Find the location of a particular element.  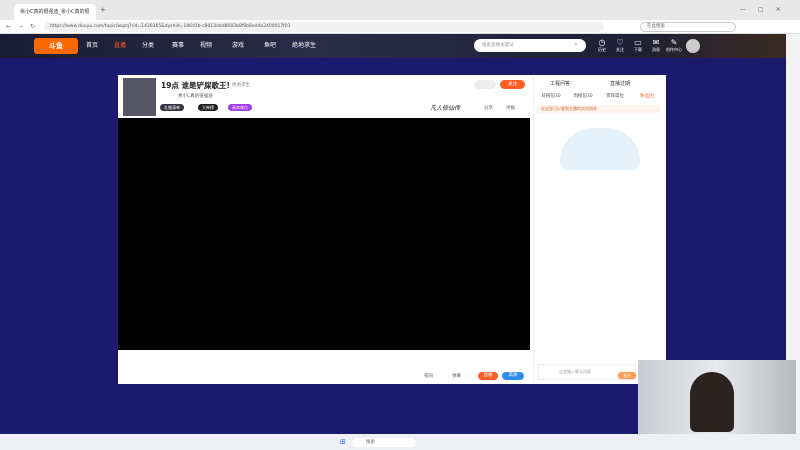

quality-button: 高清 is located at coordinates (513, 376).